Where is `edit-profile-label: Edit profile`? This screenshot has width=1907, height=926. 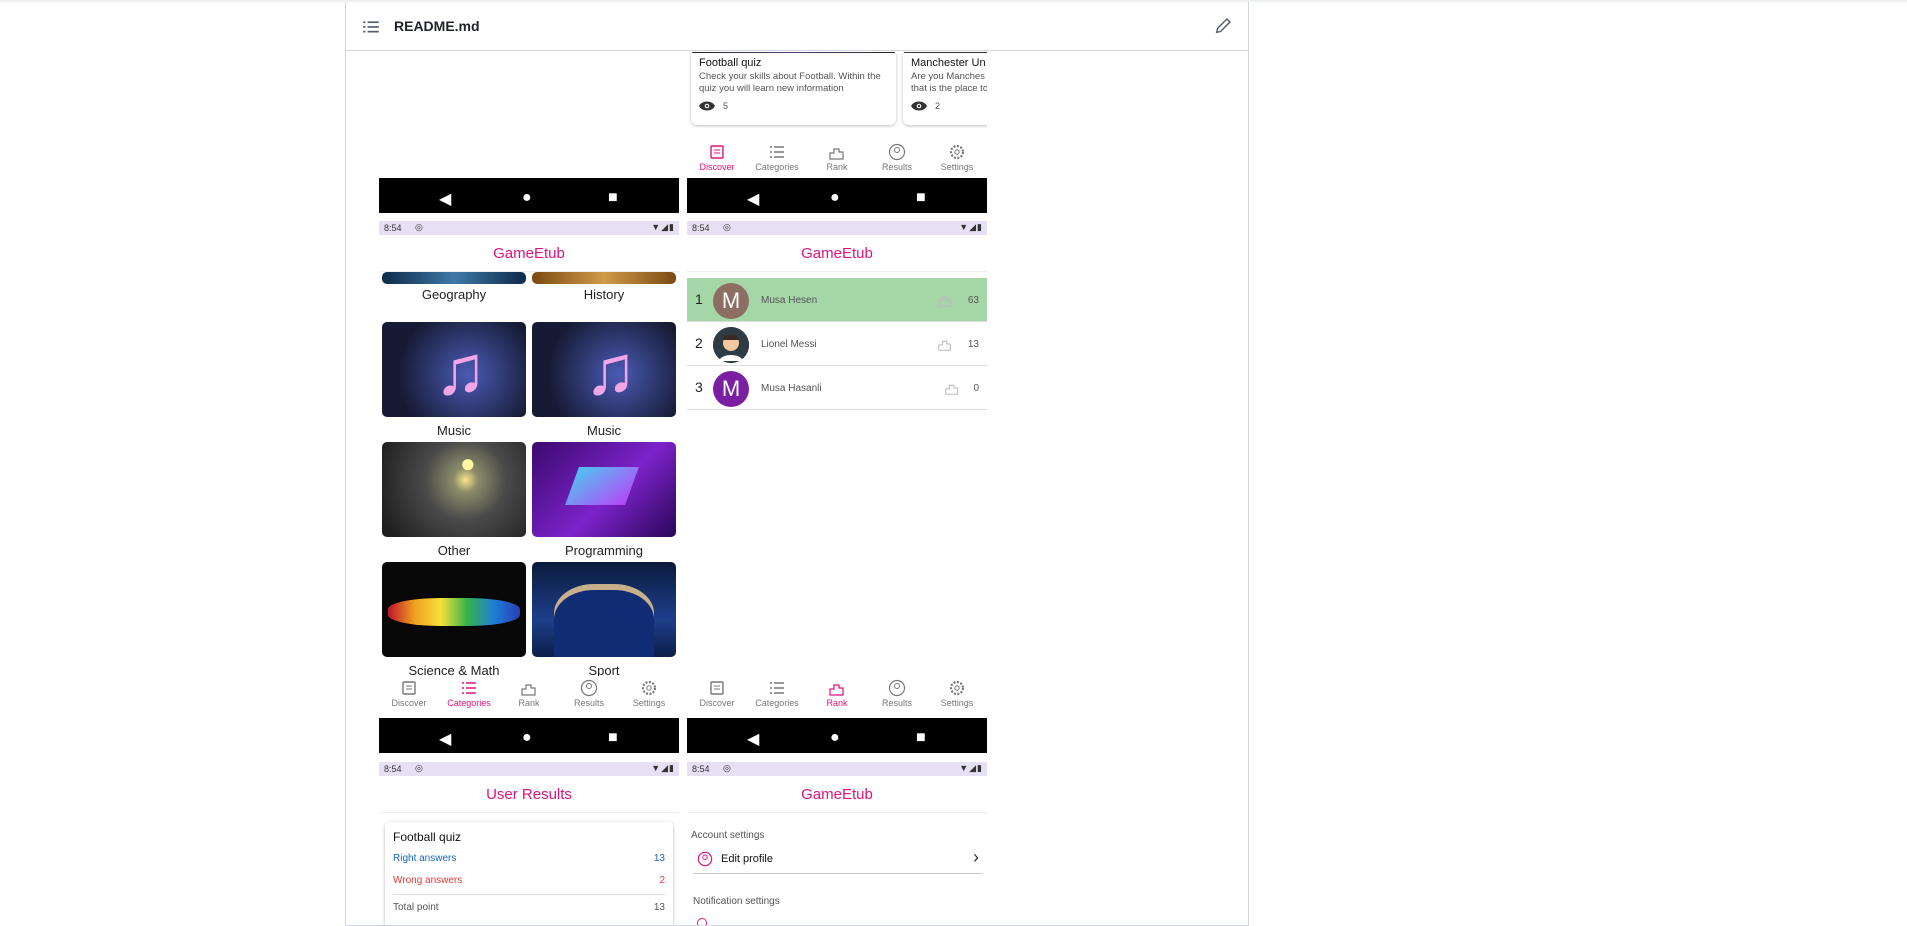 edit-profile-label: Edit profile is located at coordinates (747, 859).